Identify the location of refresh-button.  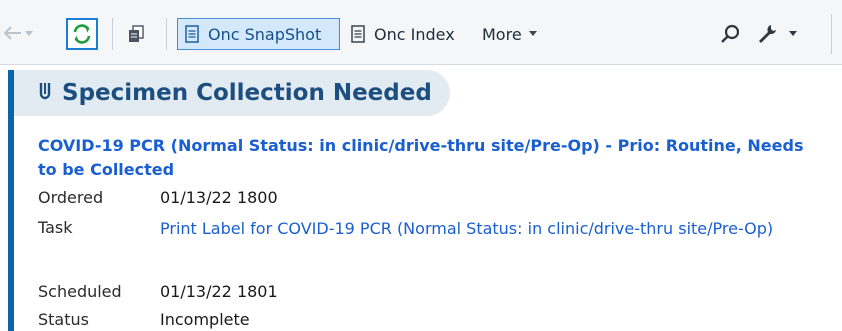
(82, 34).